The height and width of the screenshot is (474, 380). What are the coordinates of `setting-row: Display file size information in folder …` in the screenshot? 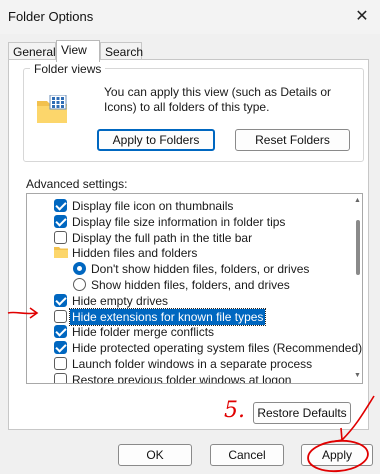 It's located at (204, 222).